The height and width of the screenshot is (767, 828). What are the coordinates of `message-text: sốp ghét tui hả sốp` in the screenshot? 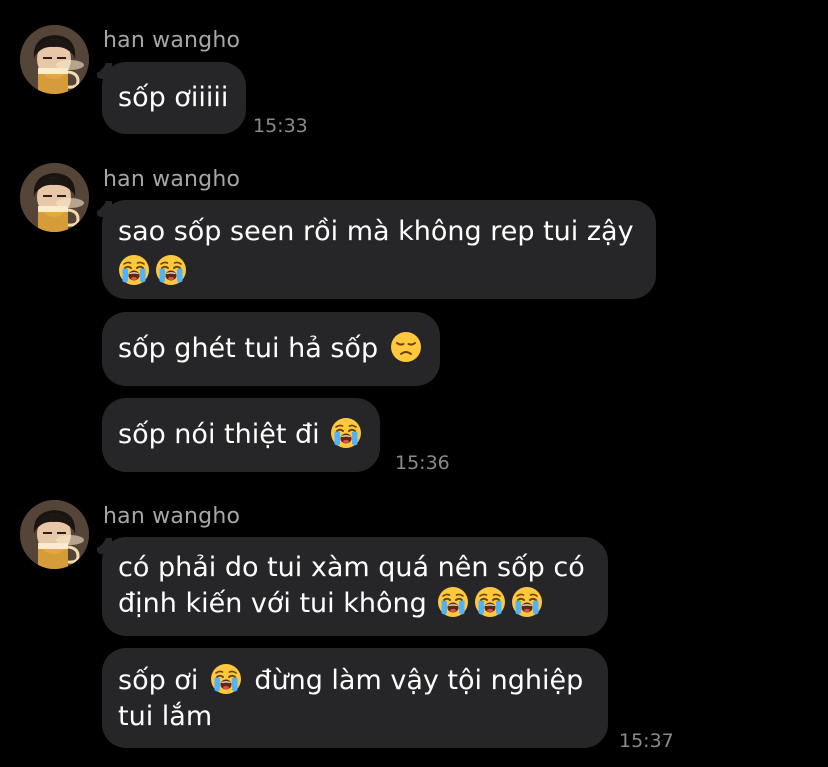 It's located at (270, 349).